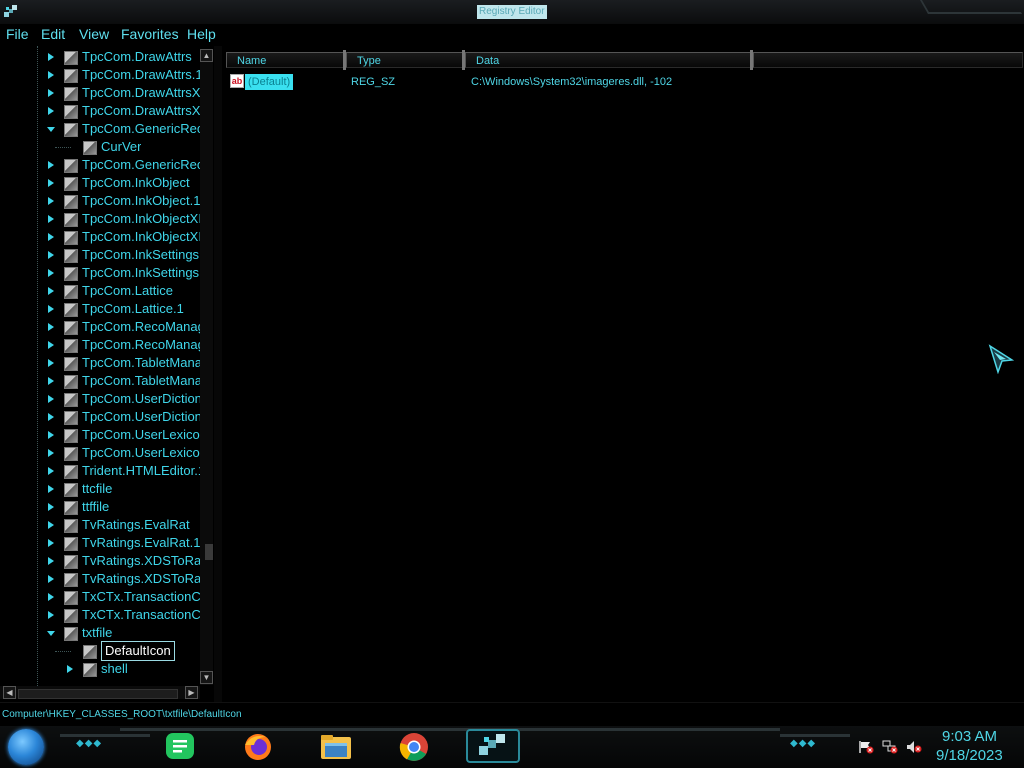 The width and height of the screenshot is (1024, 768). I want to click on tree-vertical-scroll-thumb, so click(209, 552).